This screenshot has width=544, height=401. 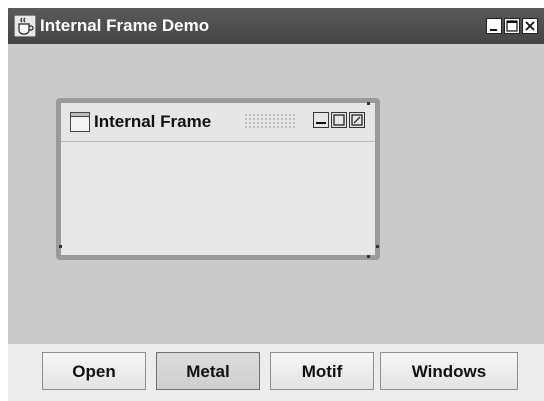 I want to click on motif-button: Motif, so click(x=322, y=371).